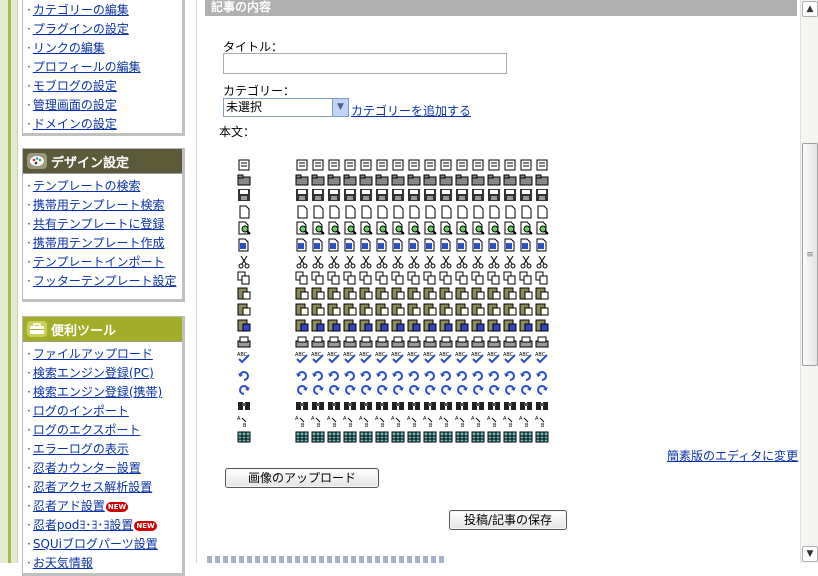 The height and width of the screenshot is (576, 818). Describe the element at coordinates (508, 520) in the screenshot. I see `save-post-button: 投稿/記事の保存` at that location.